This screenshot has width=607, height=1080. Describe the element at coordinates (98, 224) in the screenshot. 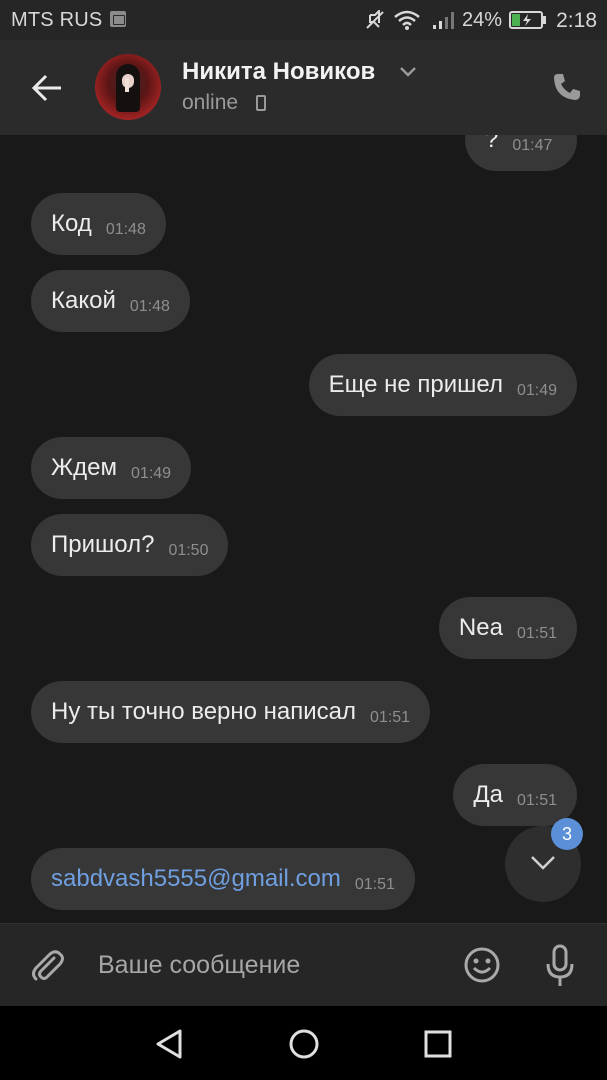

I see `message-bubble-incoming: Код 01:48` at that location.